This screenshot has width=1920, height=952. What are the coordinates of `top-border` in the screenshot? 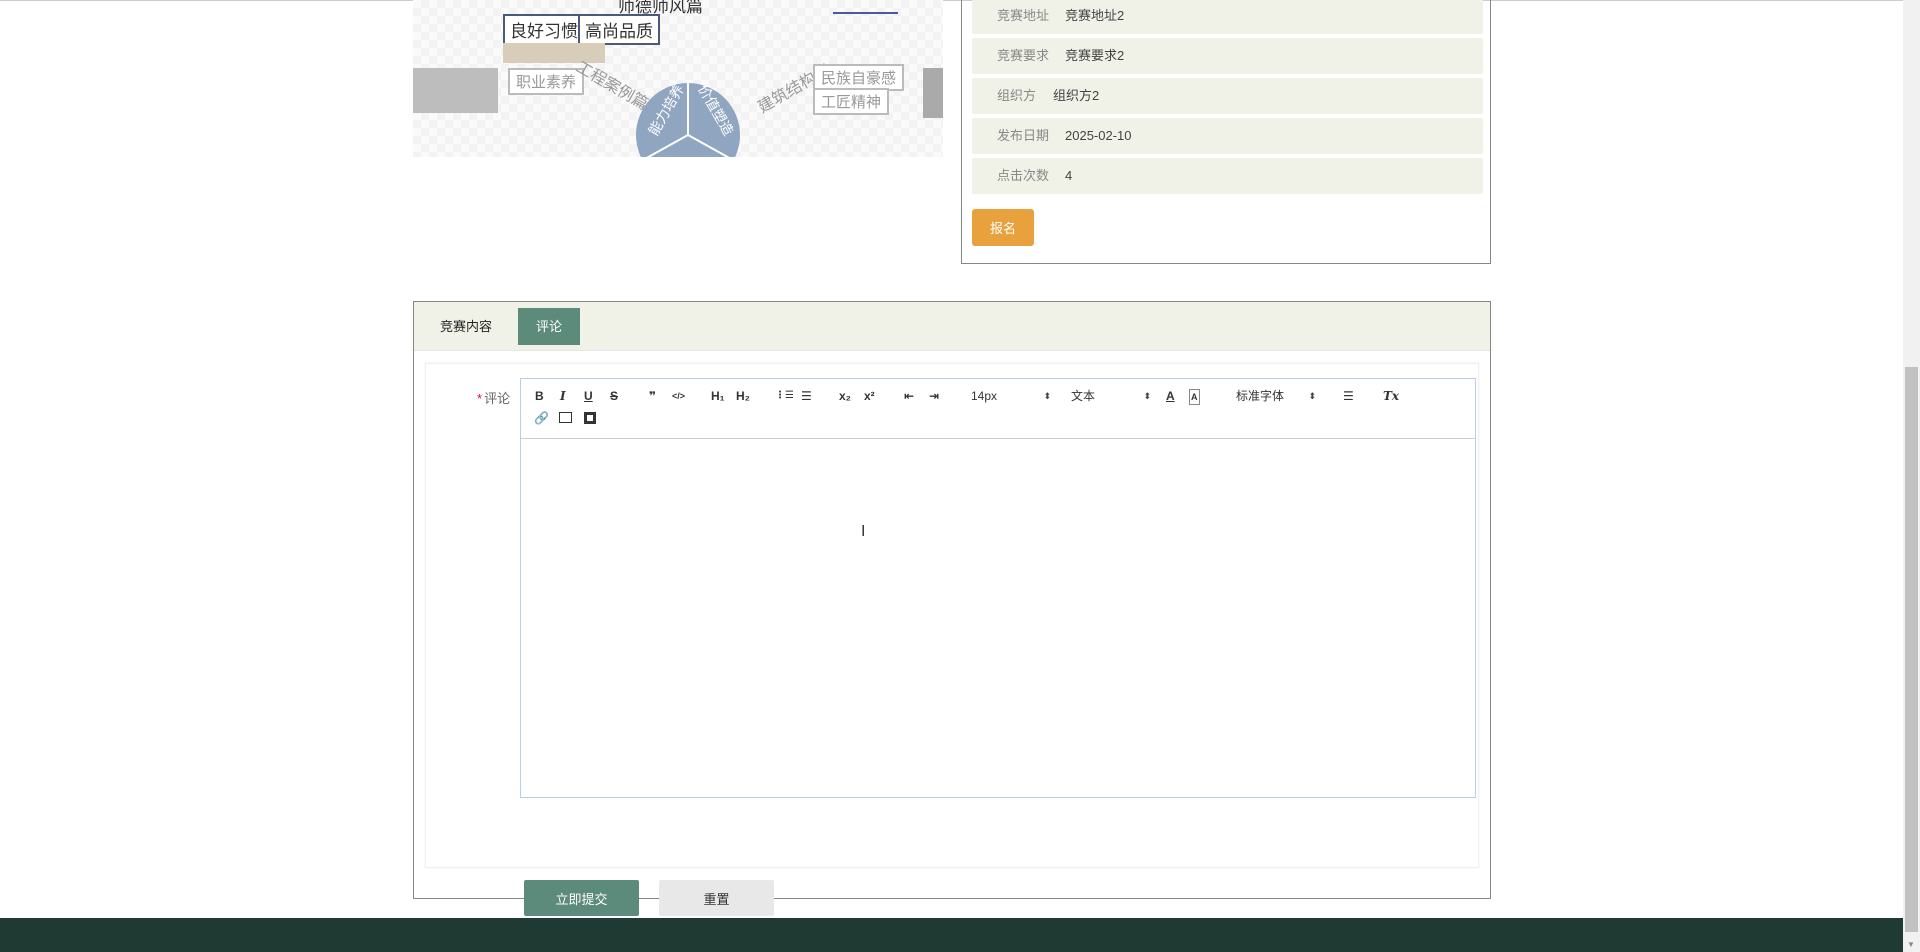 It's located at (951, 0).